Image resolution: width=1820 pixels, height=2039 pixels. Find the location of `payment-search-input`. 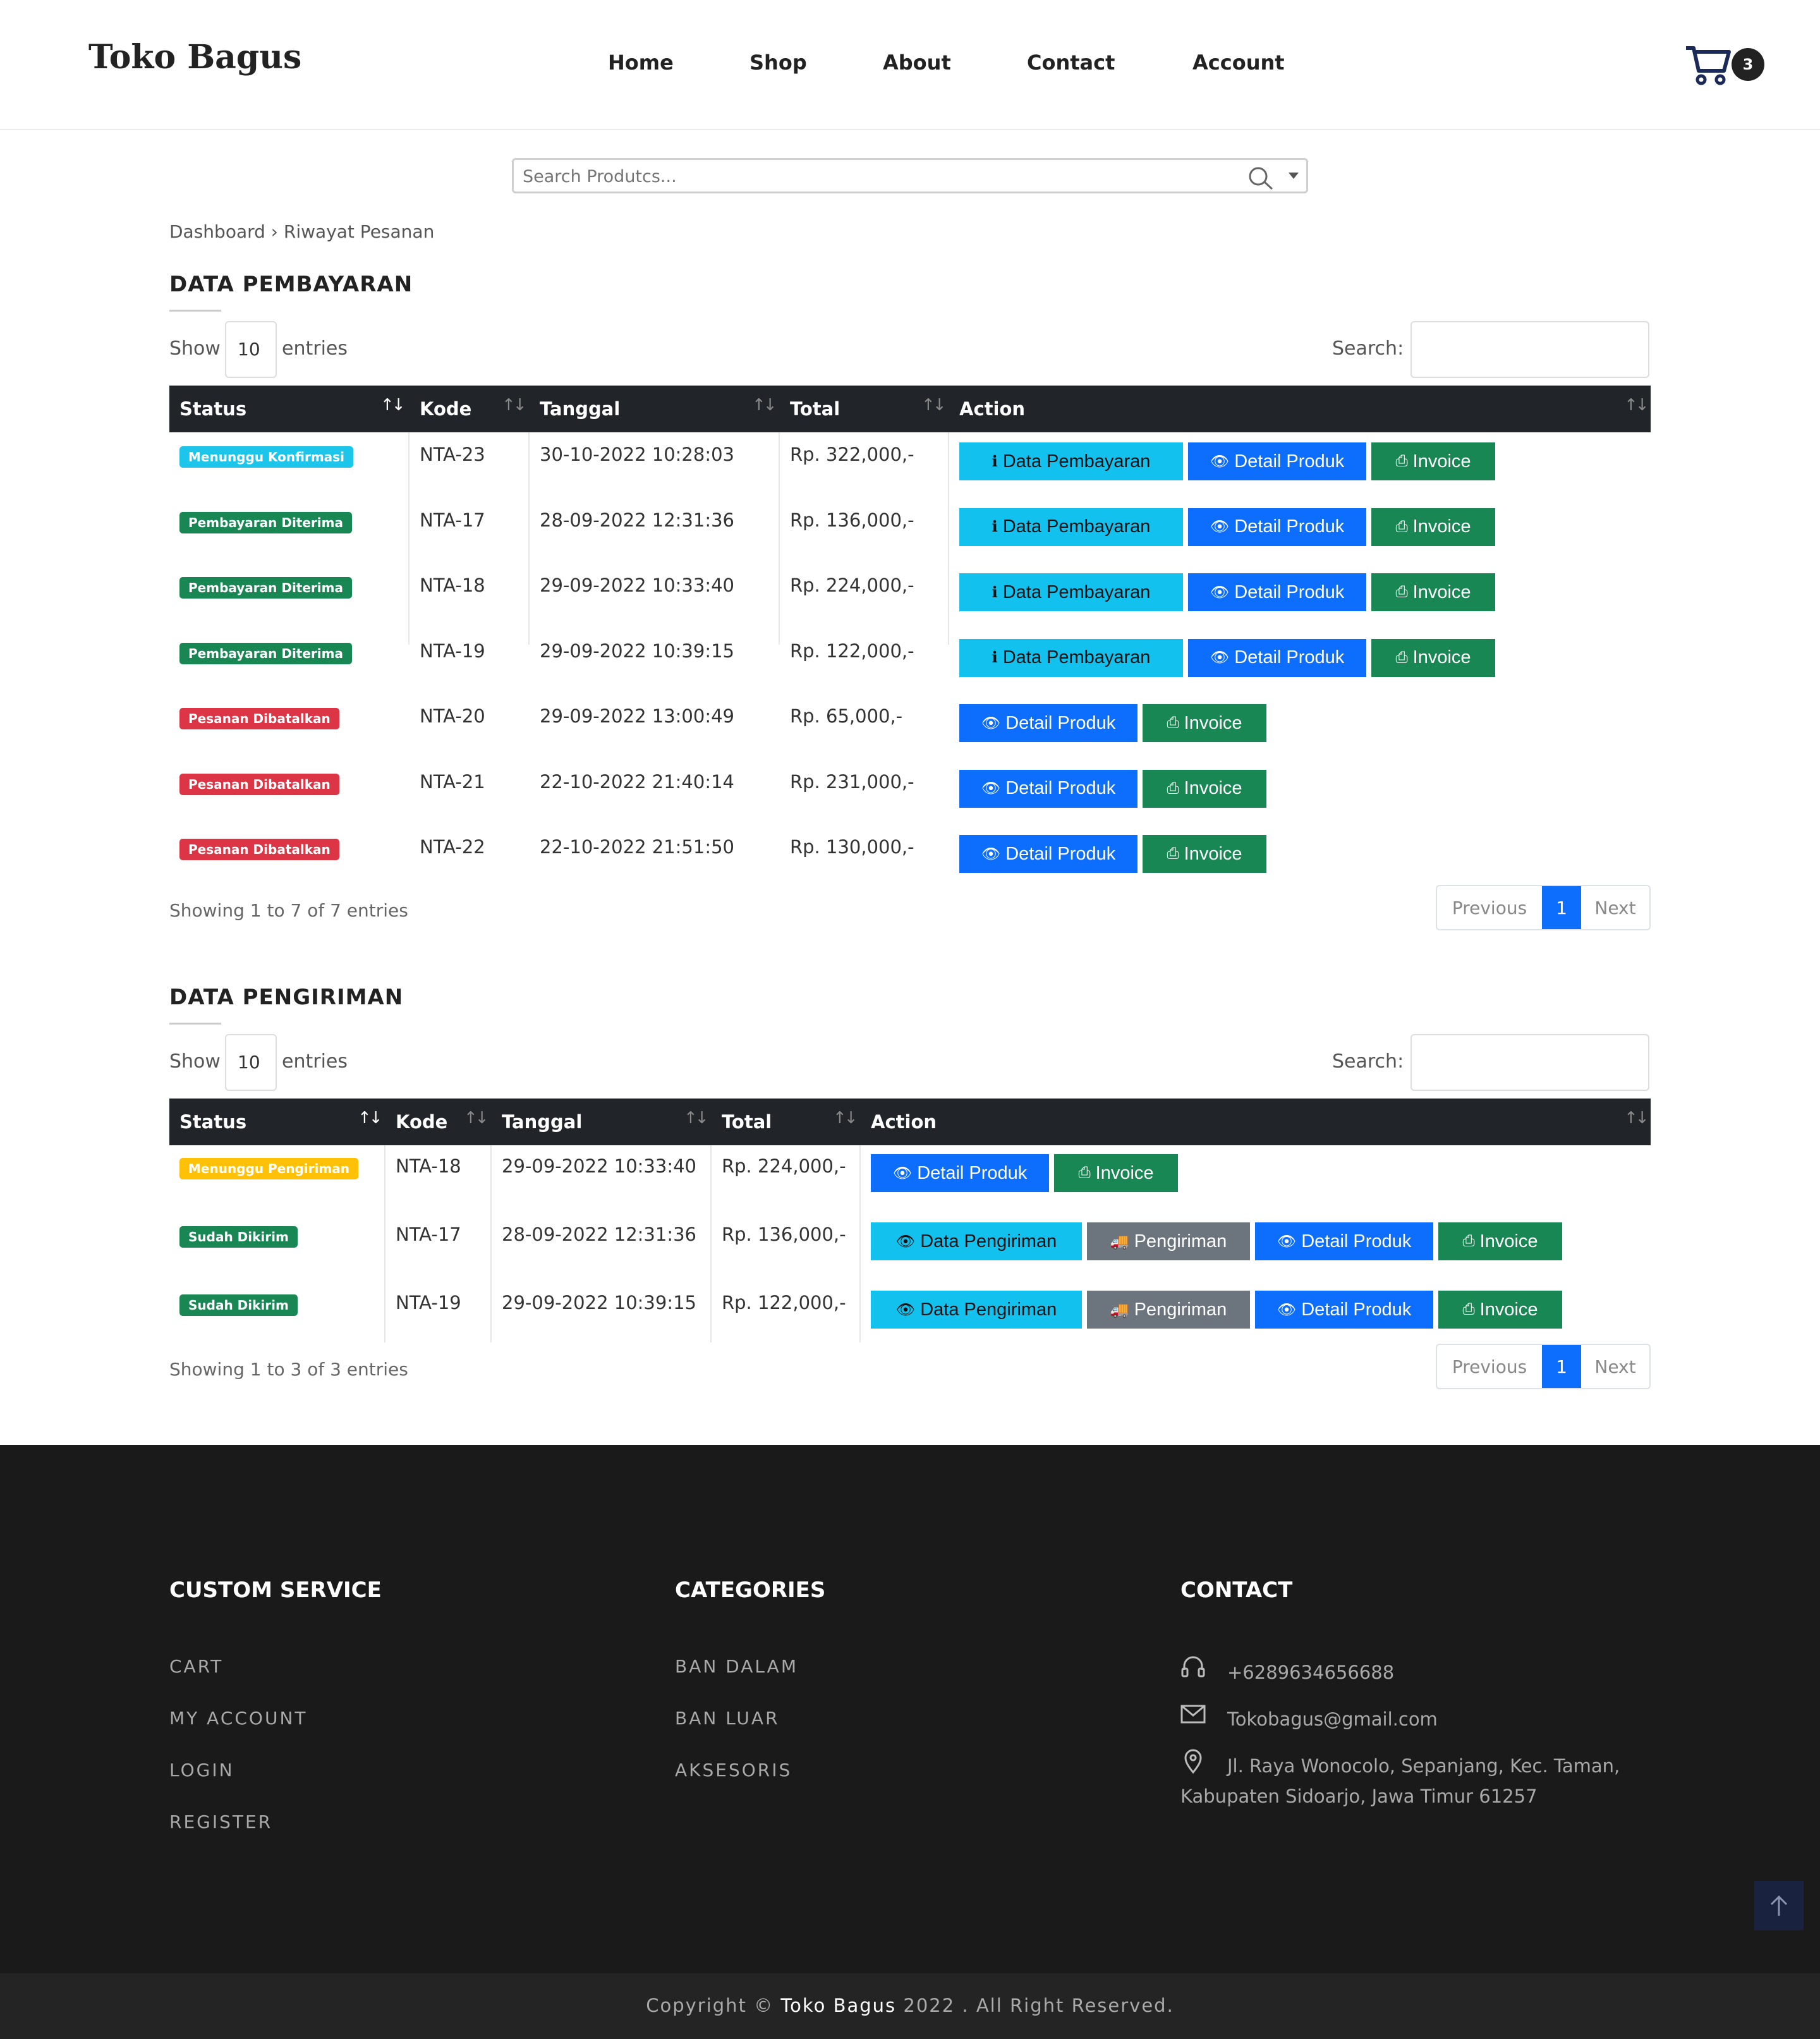

payment-search-input is located at coordinates (1529, 349).